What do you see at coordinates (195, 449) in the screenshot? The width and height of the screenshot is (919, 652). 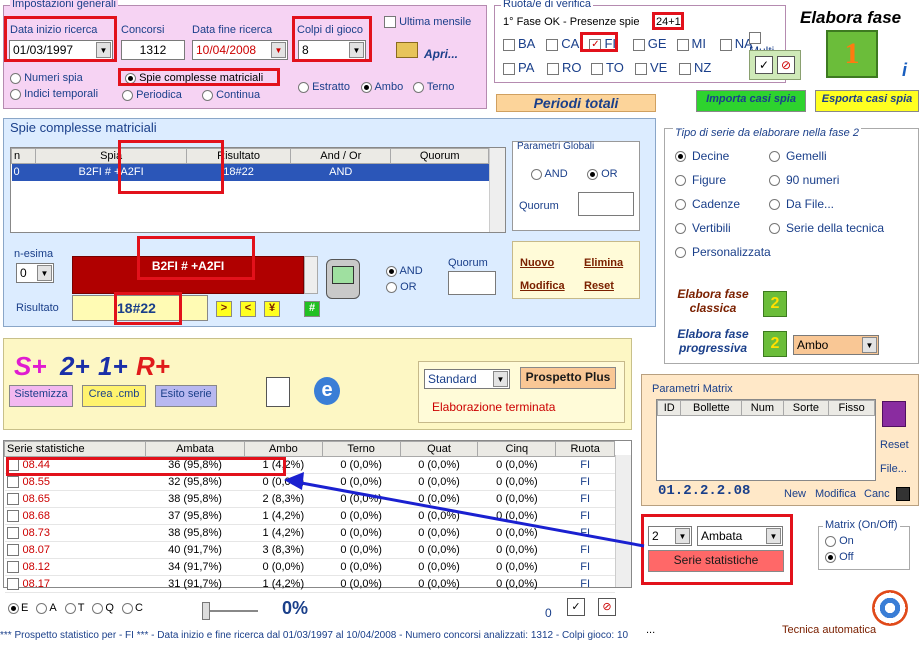 I see `stat-col-header: Ambata` at bounding box center [195, 449].